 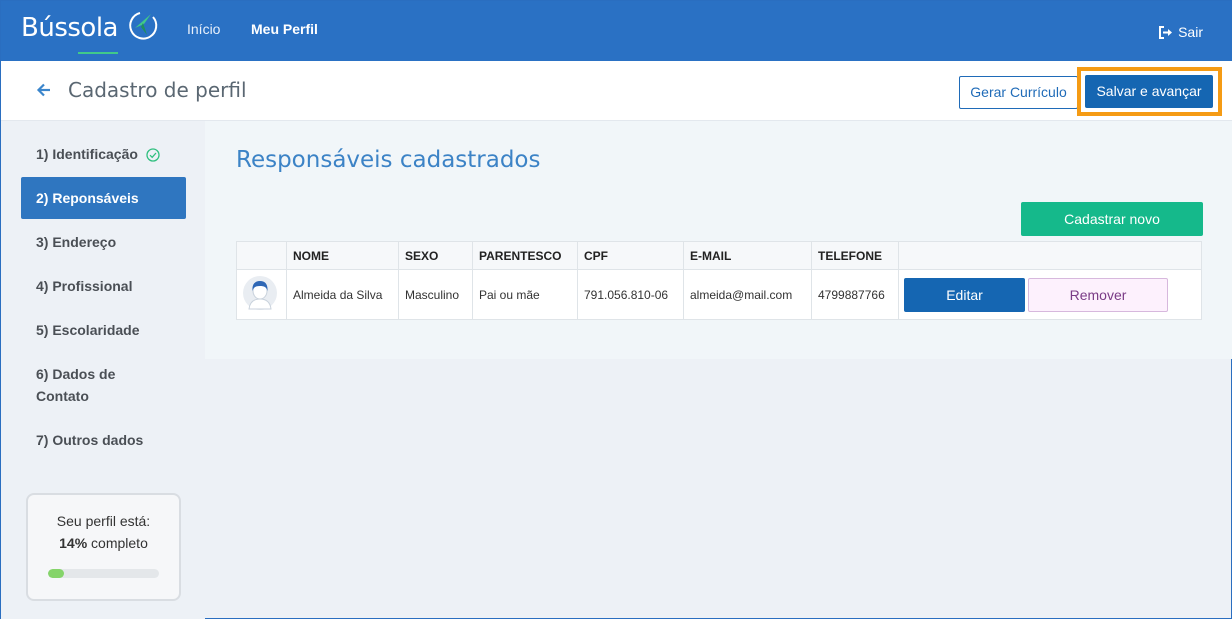 What do you see at coordinates (342, 255) in the screenshot?
I see `column-header-nome: NOME` at bounding box center [342, 255].